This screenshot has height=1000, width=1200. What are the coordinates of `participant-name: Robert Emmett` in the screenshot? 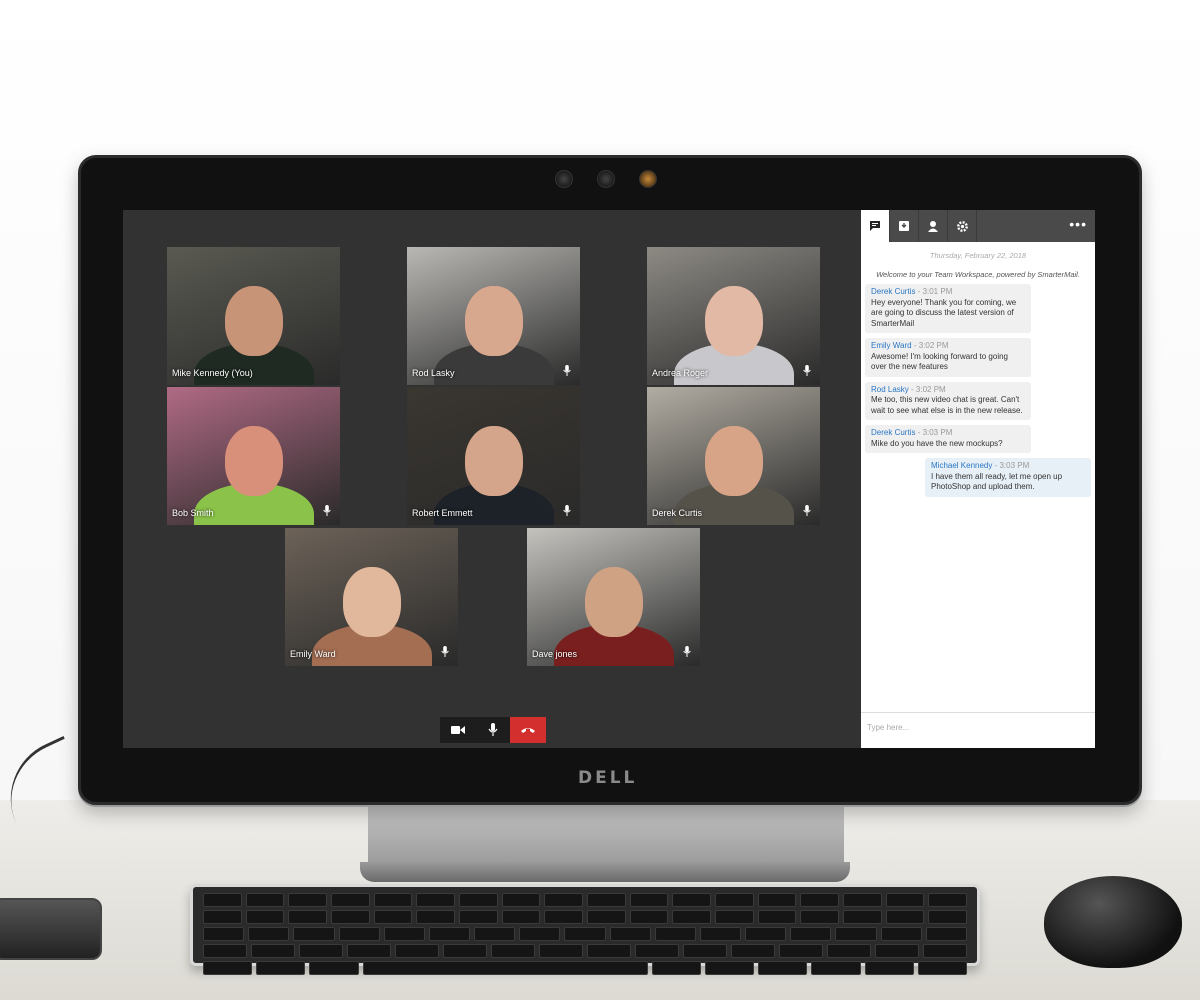 It's located at (442, 513).